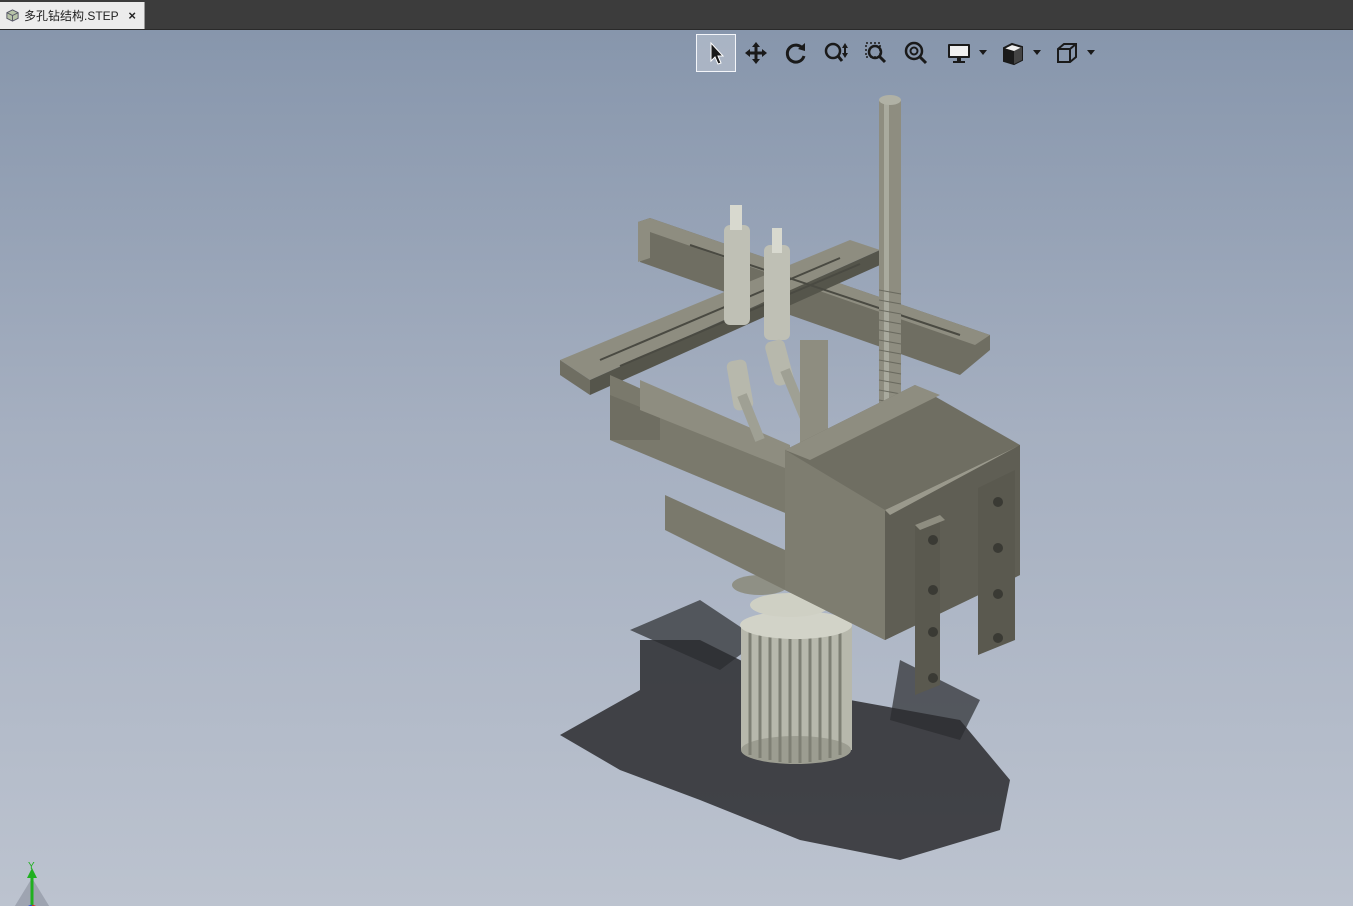 The image size is (1353, 906). I want to click on document-tab: 多孔钻结构.STEP ×, so click(72, 15).